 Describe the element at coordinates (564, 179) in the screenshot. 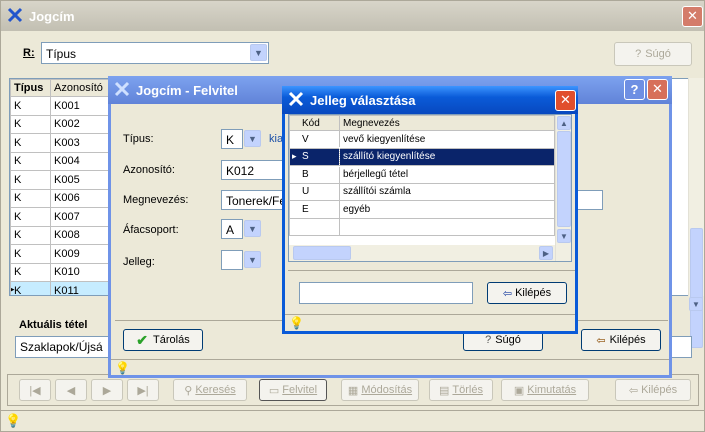

I see `jelleg-vscroll-thumb` at that location.